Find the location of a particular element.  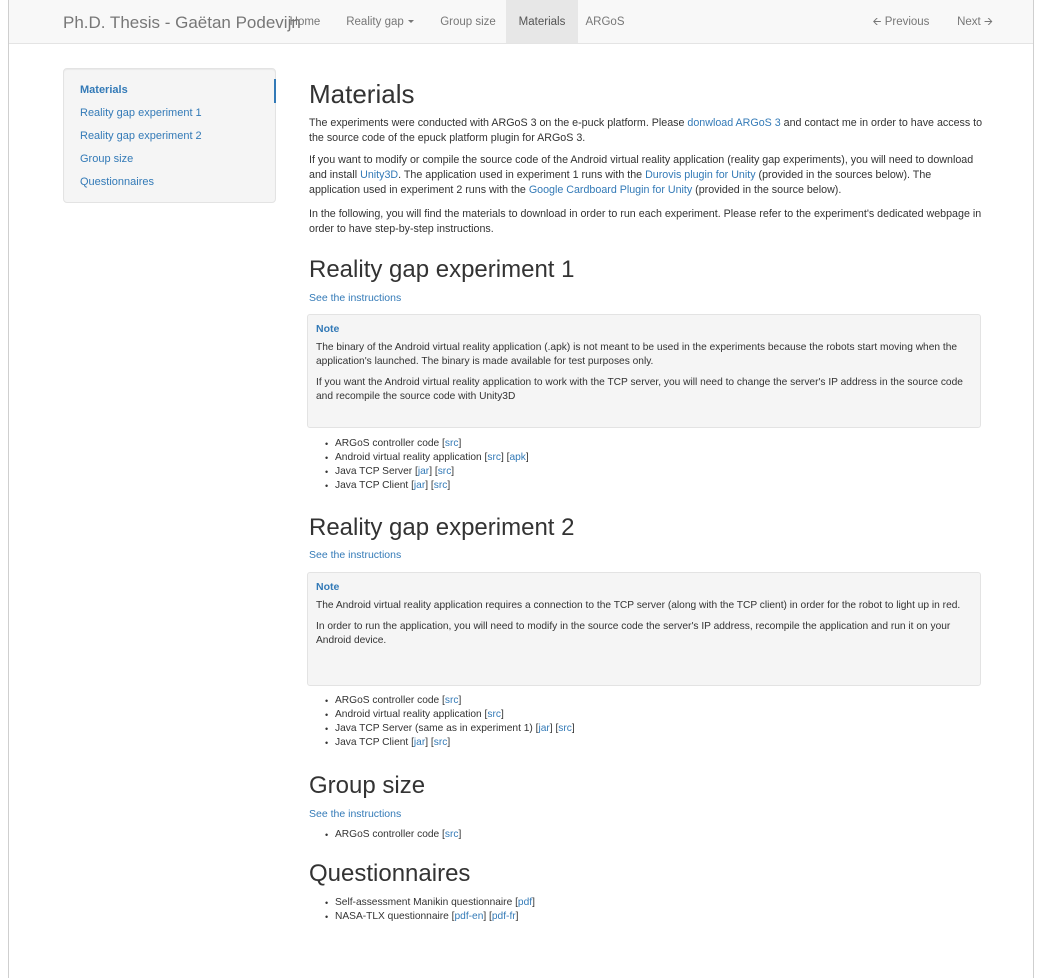

unity3d-link: Unity3D is located at coordinates (379, 175).